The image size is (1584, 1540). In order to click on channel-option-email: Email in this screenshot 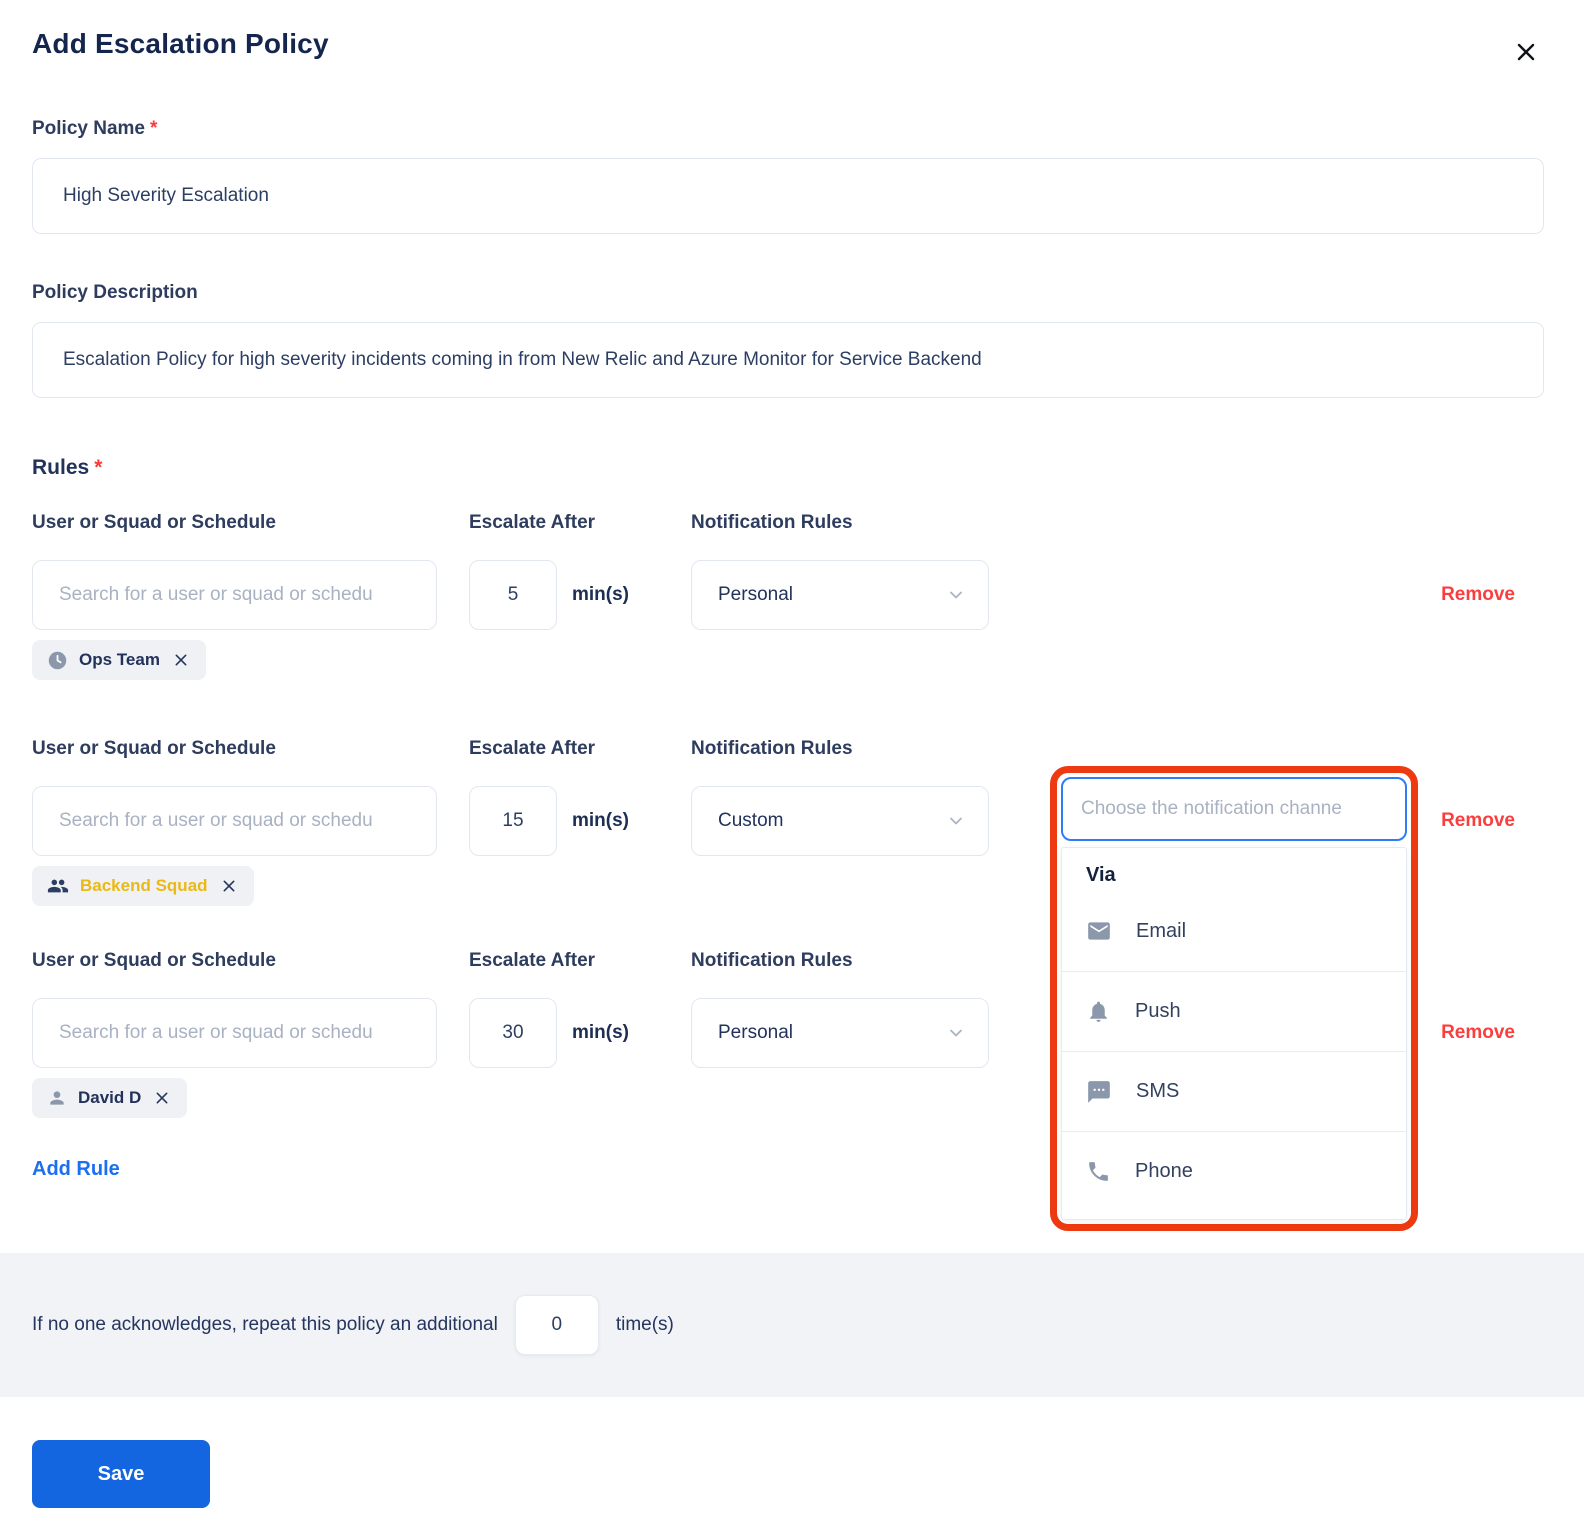, I will do `click(1234, 931)`.